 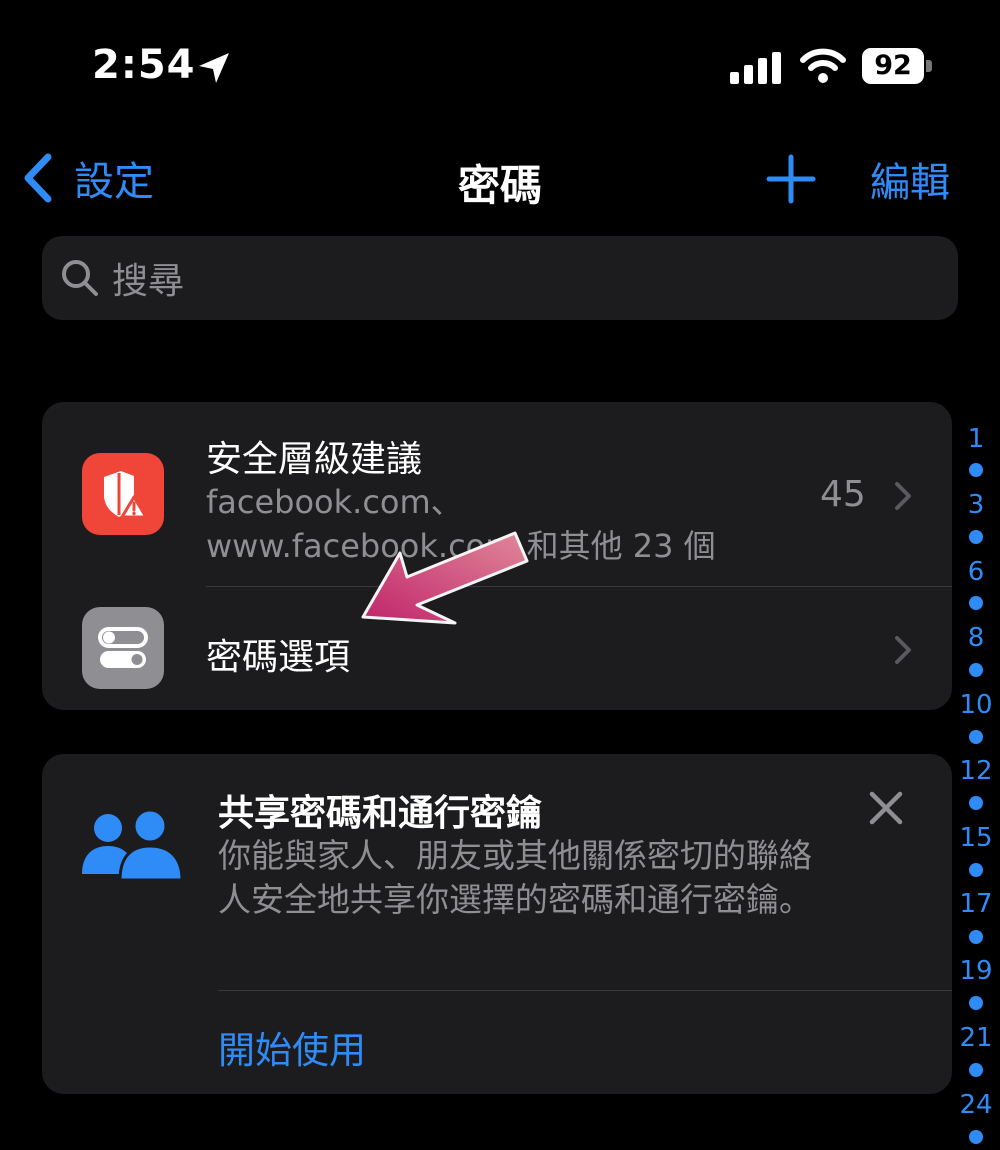 What do you see at coordinates (976, 771) in the screenshot?
I see `index-label: 12` at bounding box center [976, 771].